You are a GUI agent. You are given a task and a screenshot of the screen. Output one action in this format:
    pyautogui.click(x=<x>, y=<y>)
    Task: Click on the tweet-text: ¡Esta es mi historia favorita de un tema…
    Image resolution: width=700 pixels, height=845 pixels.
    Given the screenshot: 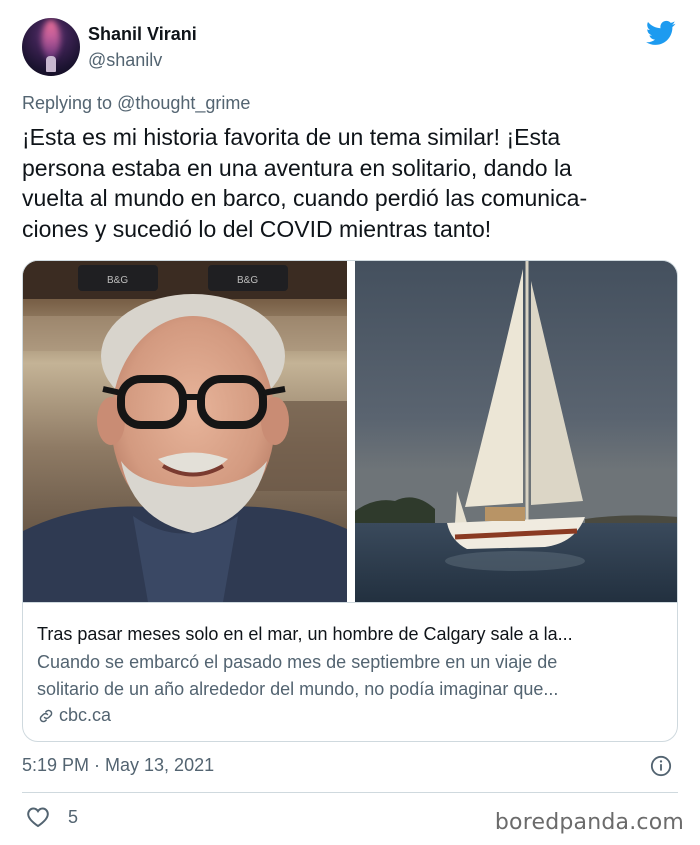 What is the action you would take?
    pyautogui.click(x=352, y=183)
    